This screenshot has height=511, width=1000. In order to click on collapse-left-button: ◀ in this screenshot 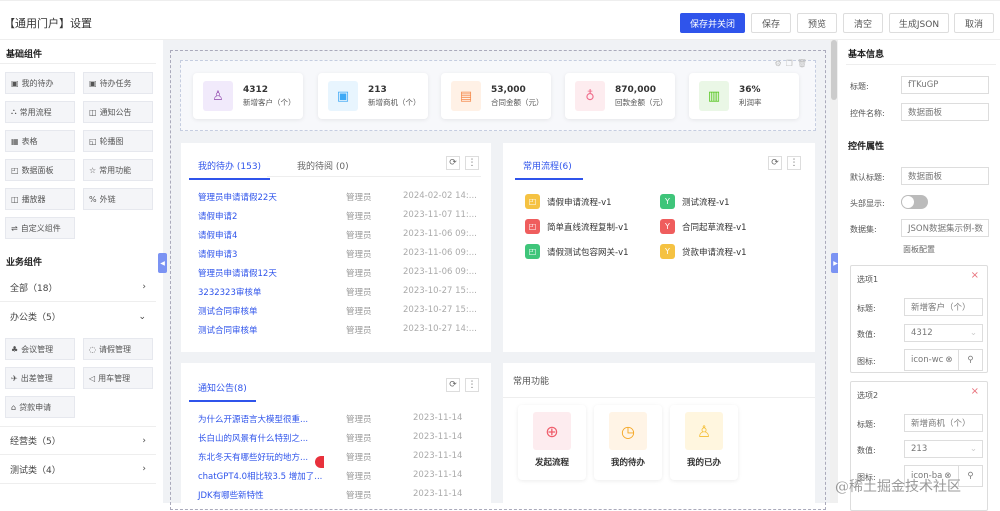, I will do `click(162, 263)`.